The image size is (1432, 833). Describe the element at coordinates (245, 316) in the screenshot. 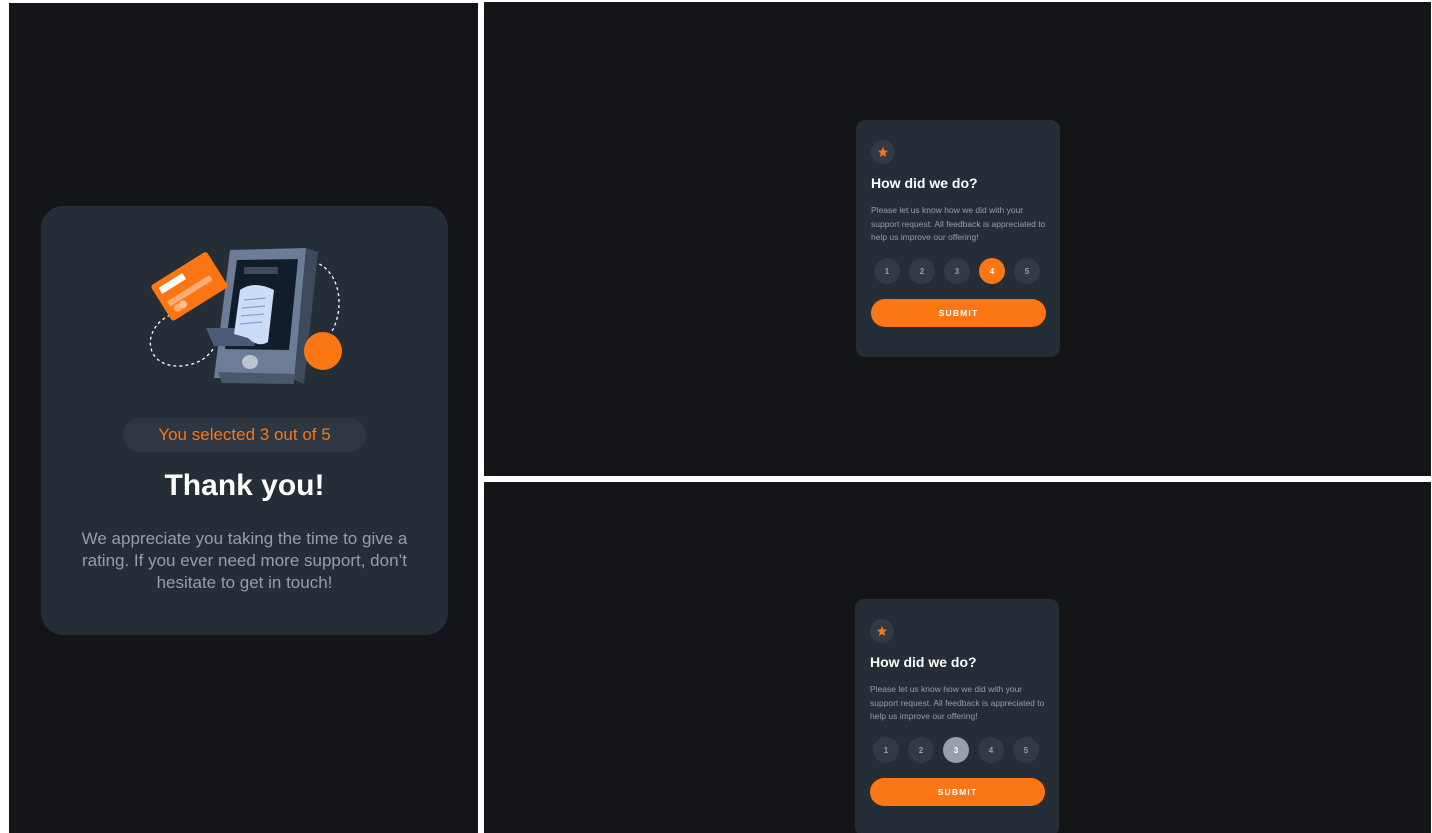

I see `payment-illustration-icon` at that location.